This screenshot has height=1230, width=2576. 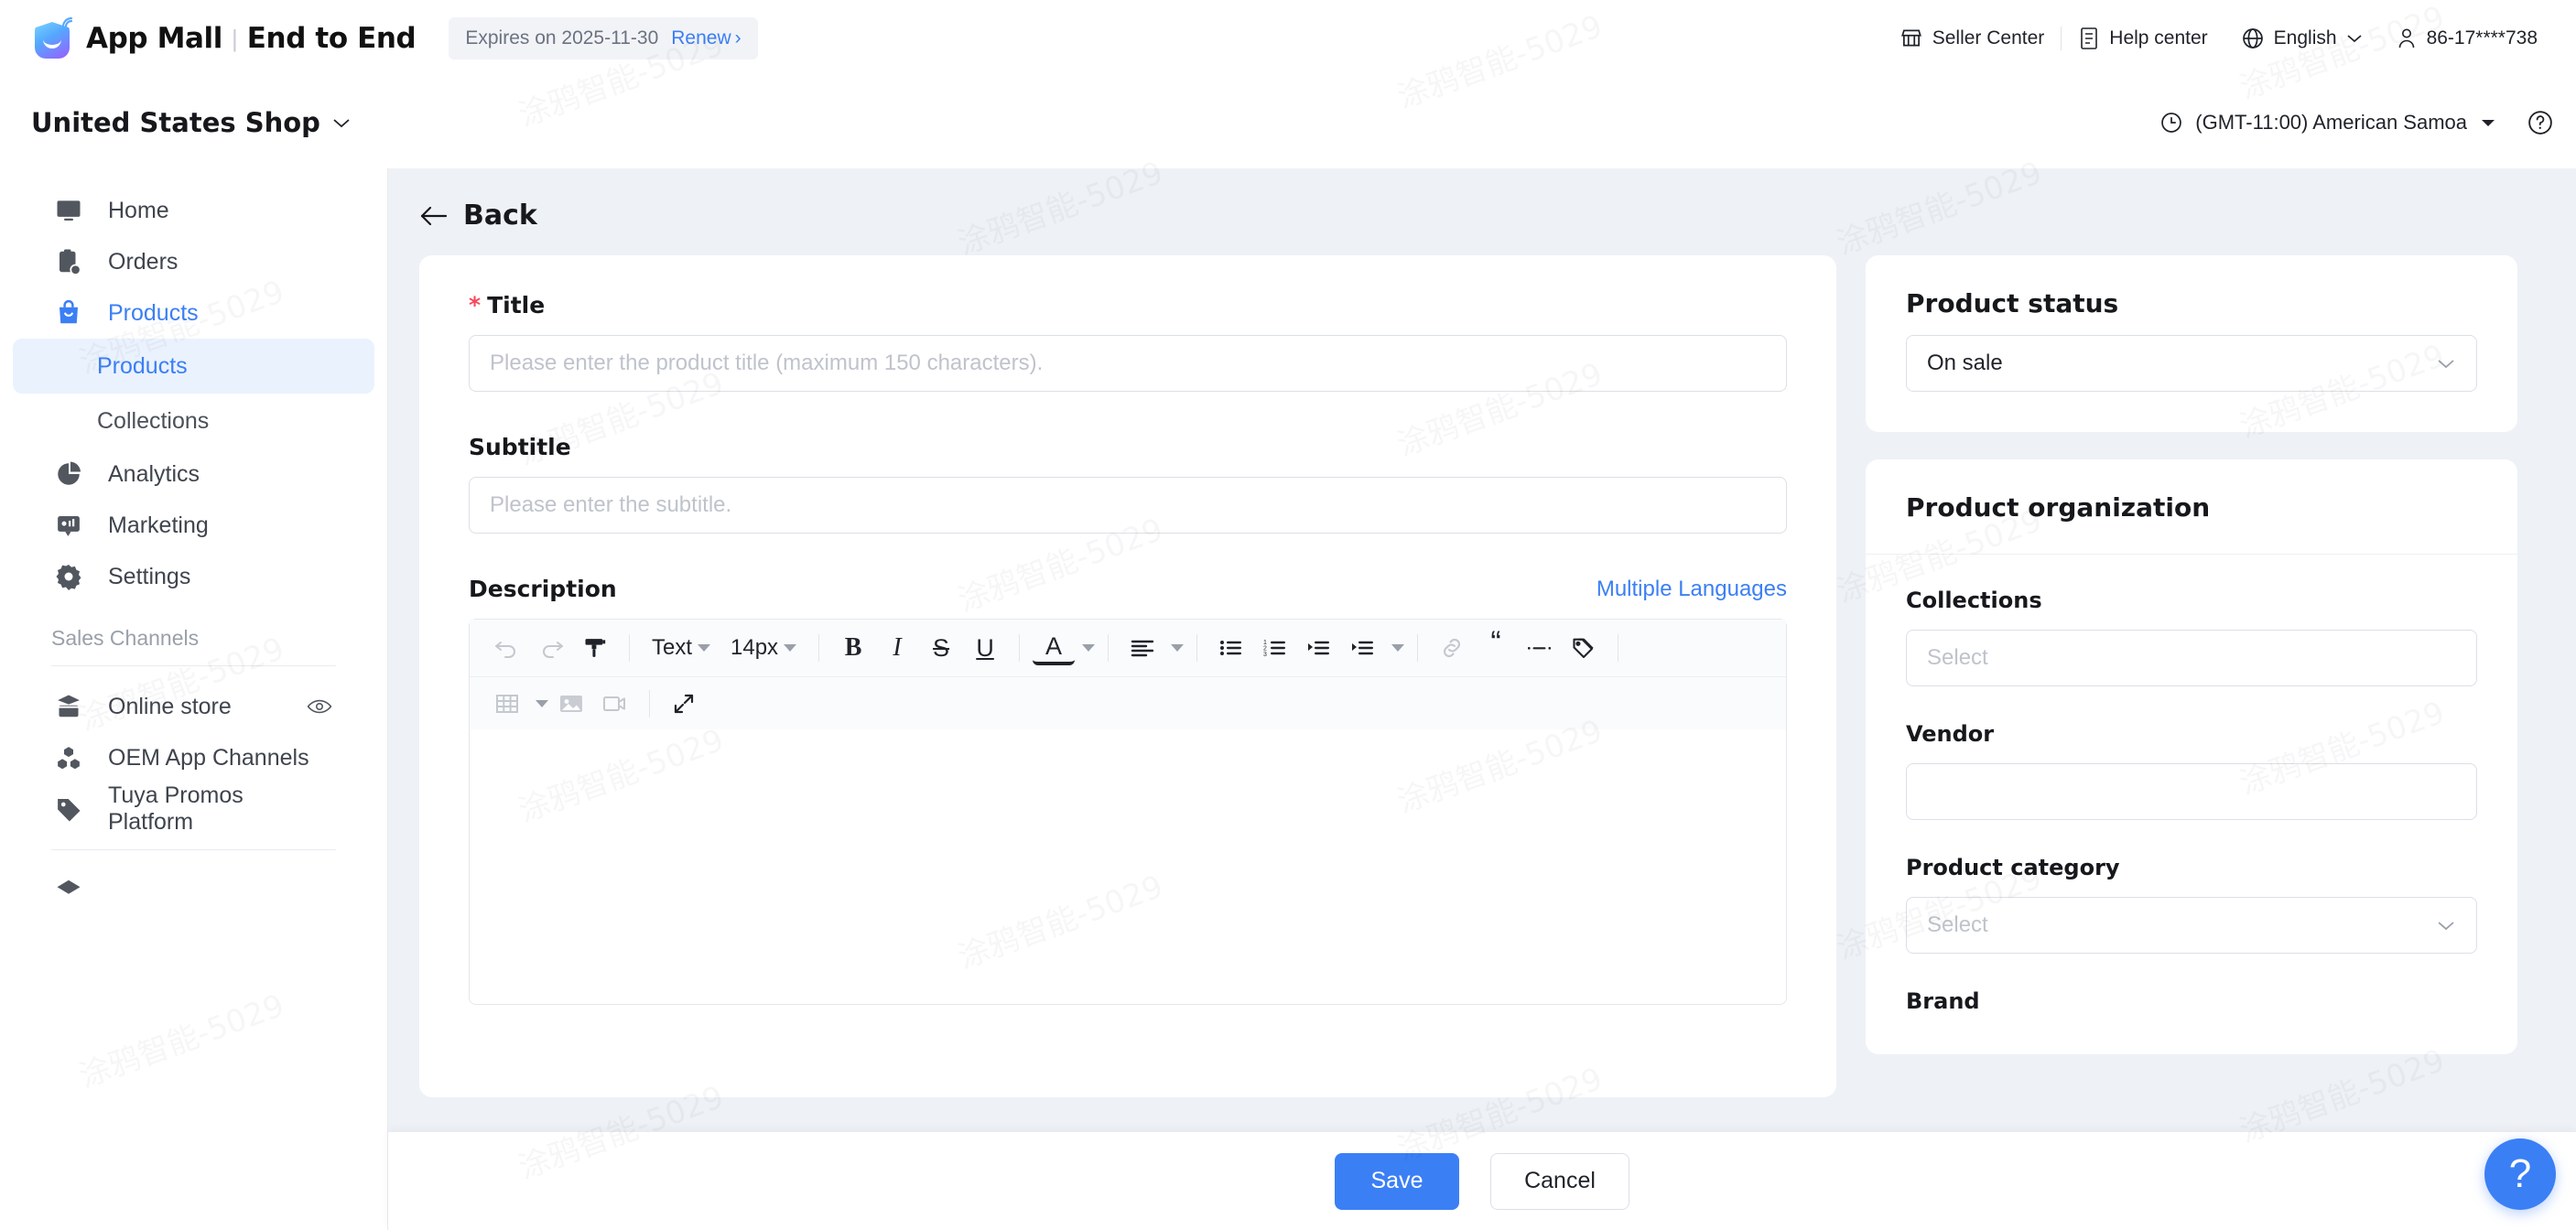 What do you see at coordinates (1055, 648) in the screenshot?
I see `font-color-icon: A` at bounding box center [1055, 648].